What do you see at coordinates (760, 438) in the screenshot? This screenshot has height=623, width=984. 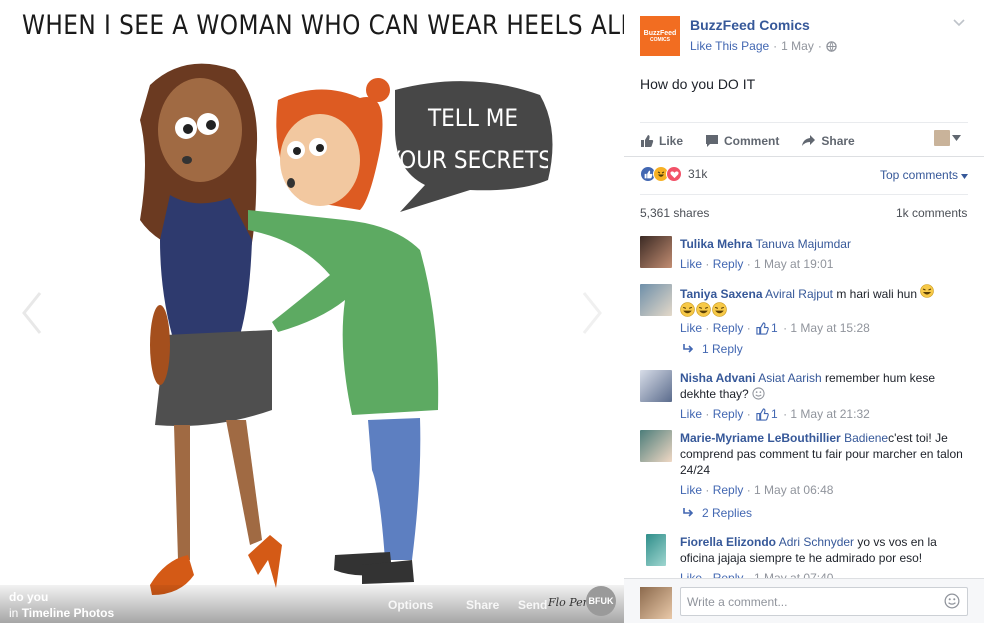 I see `commenter-name: Marie-Myriame LeBouthillier` at bounding box center [760, 438].